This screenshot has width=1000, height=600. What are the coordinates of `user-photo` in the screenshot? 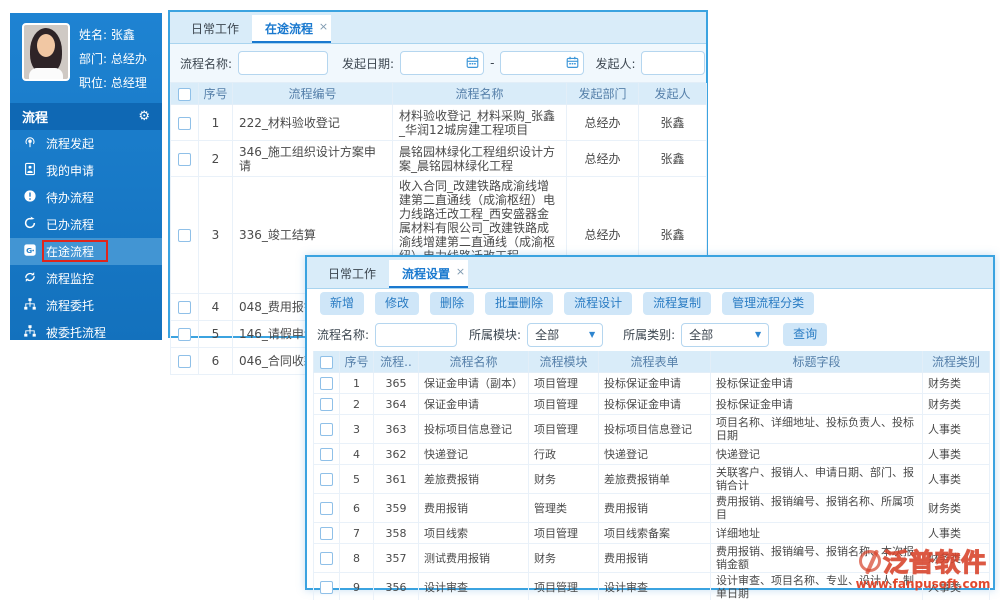 It's located at (46, 52).